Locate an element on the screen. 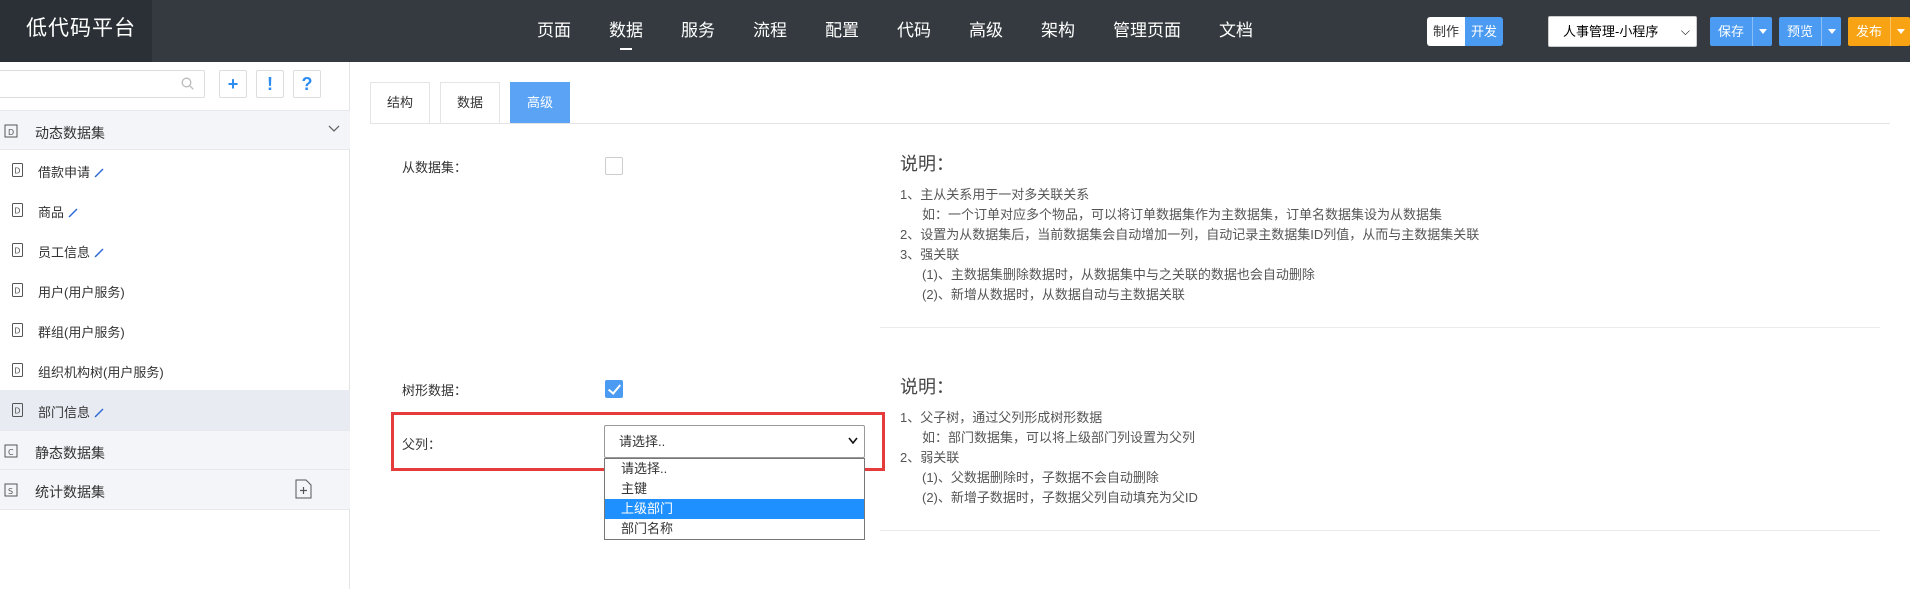 This screenshot has height=589, width=1910. app-logo: 低代码平台 is located at coordinates (76, 31).